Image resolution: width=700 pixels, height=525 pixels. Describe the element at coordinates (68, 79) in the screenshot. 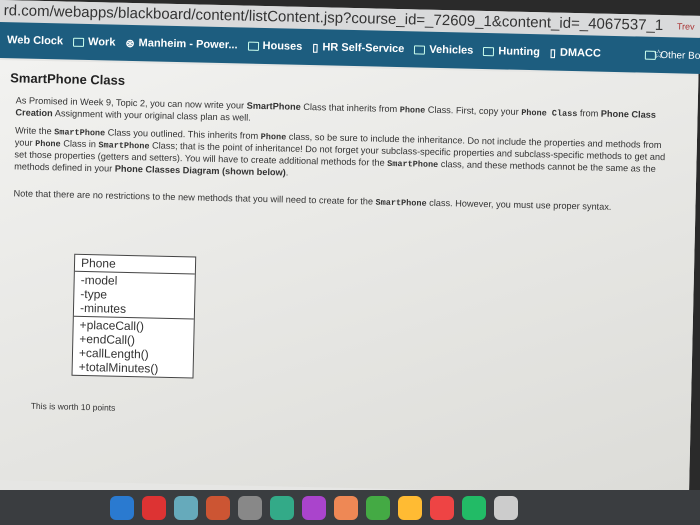

I see `page-title: SmartPhone Class` at that location.